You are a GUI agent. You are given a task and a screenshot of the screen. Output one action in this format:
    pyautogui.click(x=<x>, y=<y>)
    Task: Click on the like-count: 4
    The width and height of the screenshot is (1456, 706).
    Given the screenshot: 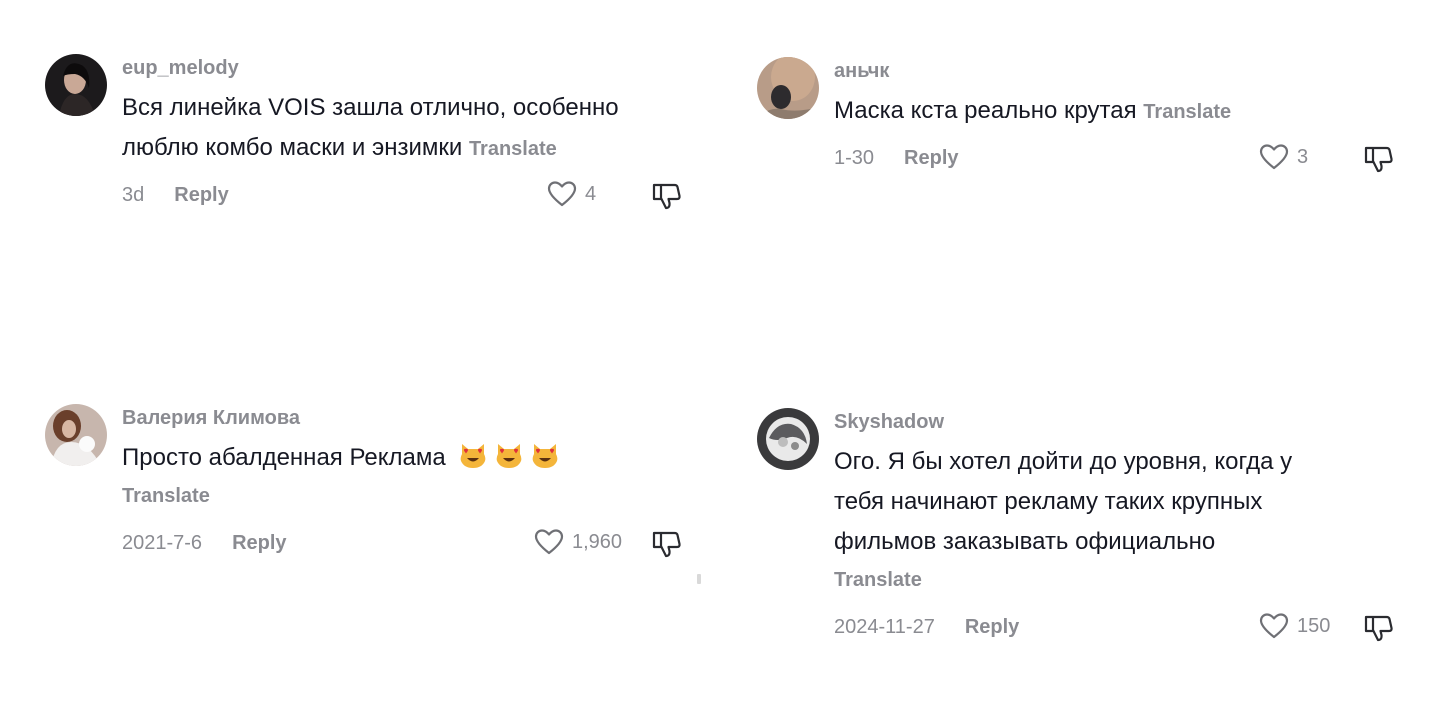 What is the action you would take?
    pyautogui.click(x=591, y=193)
    